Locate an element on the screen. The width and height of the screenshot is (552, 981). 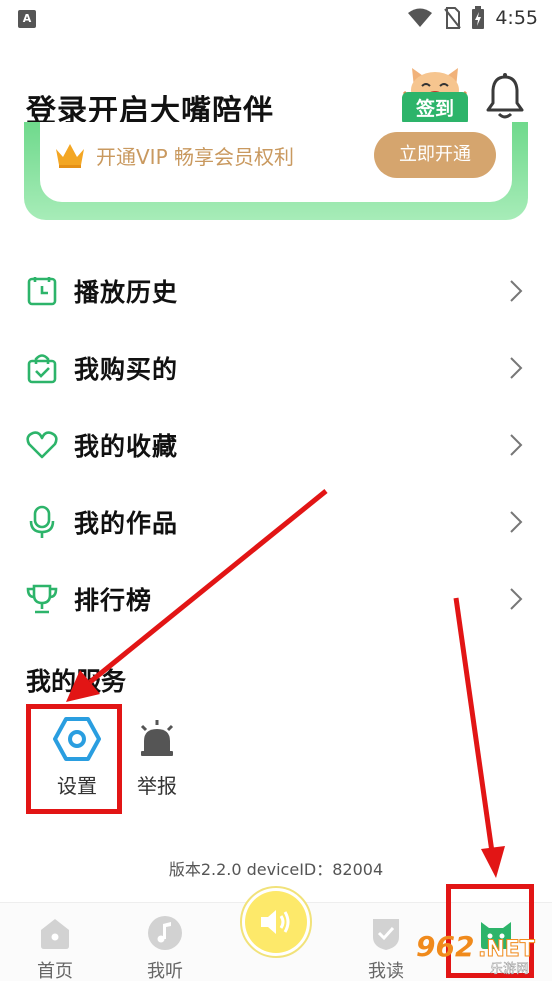
watermark: 962 .NET 乐游网 is located at coordinates (481, 951).